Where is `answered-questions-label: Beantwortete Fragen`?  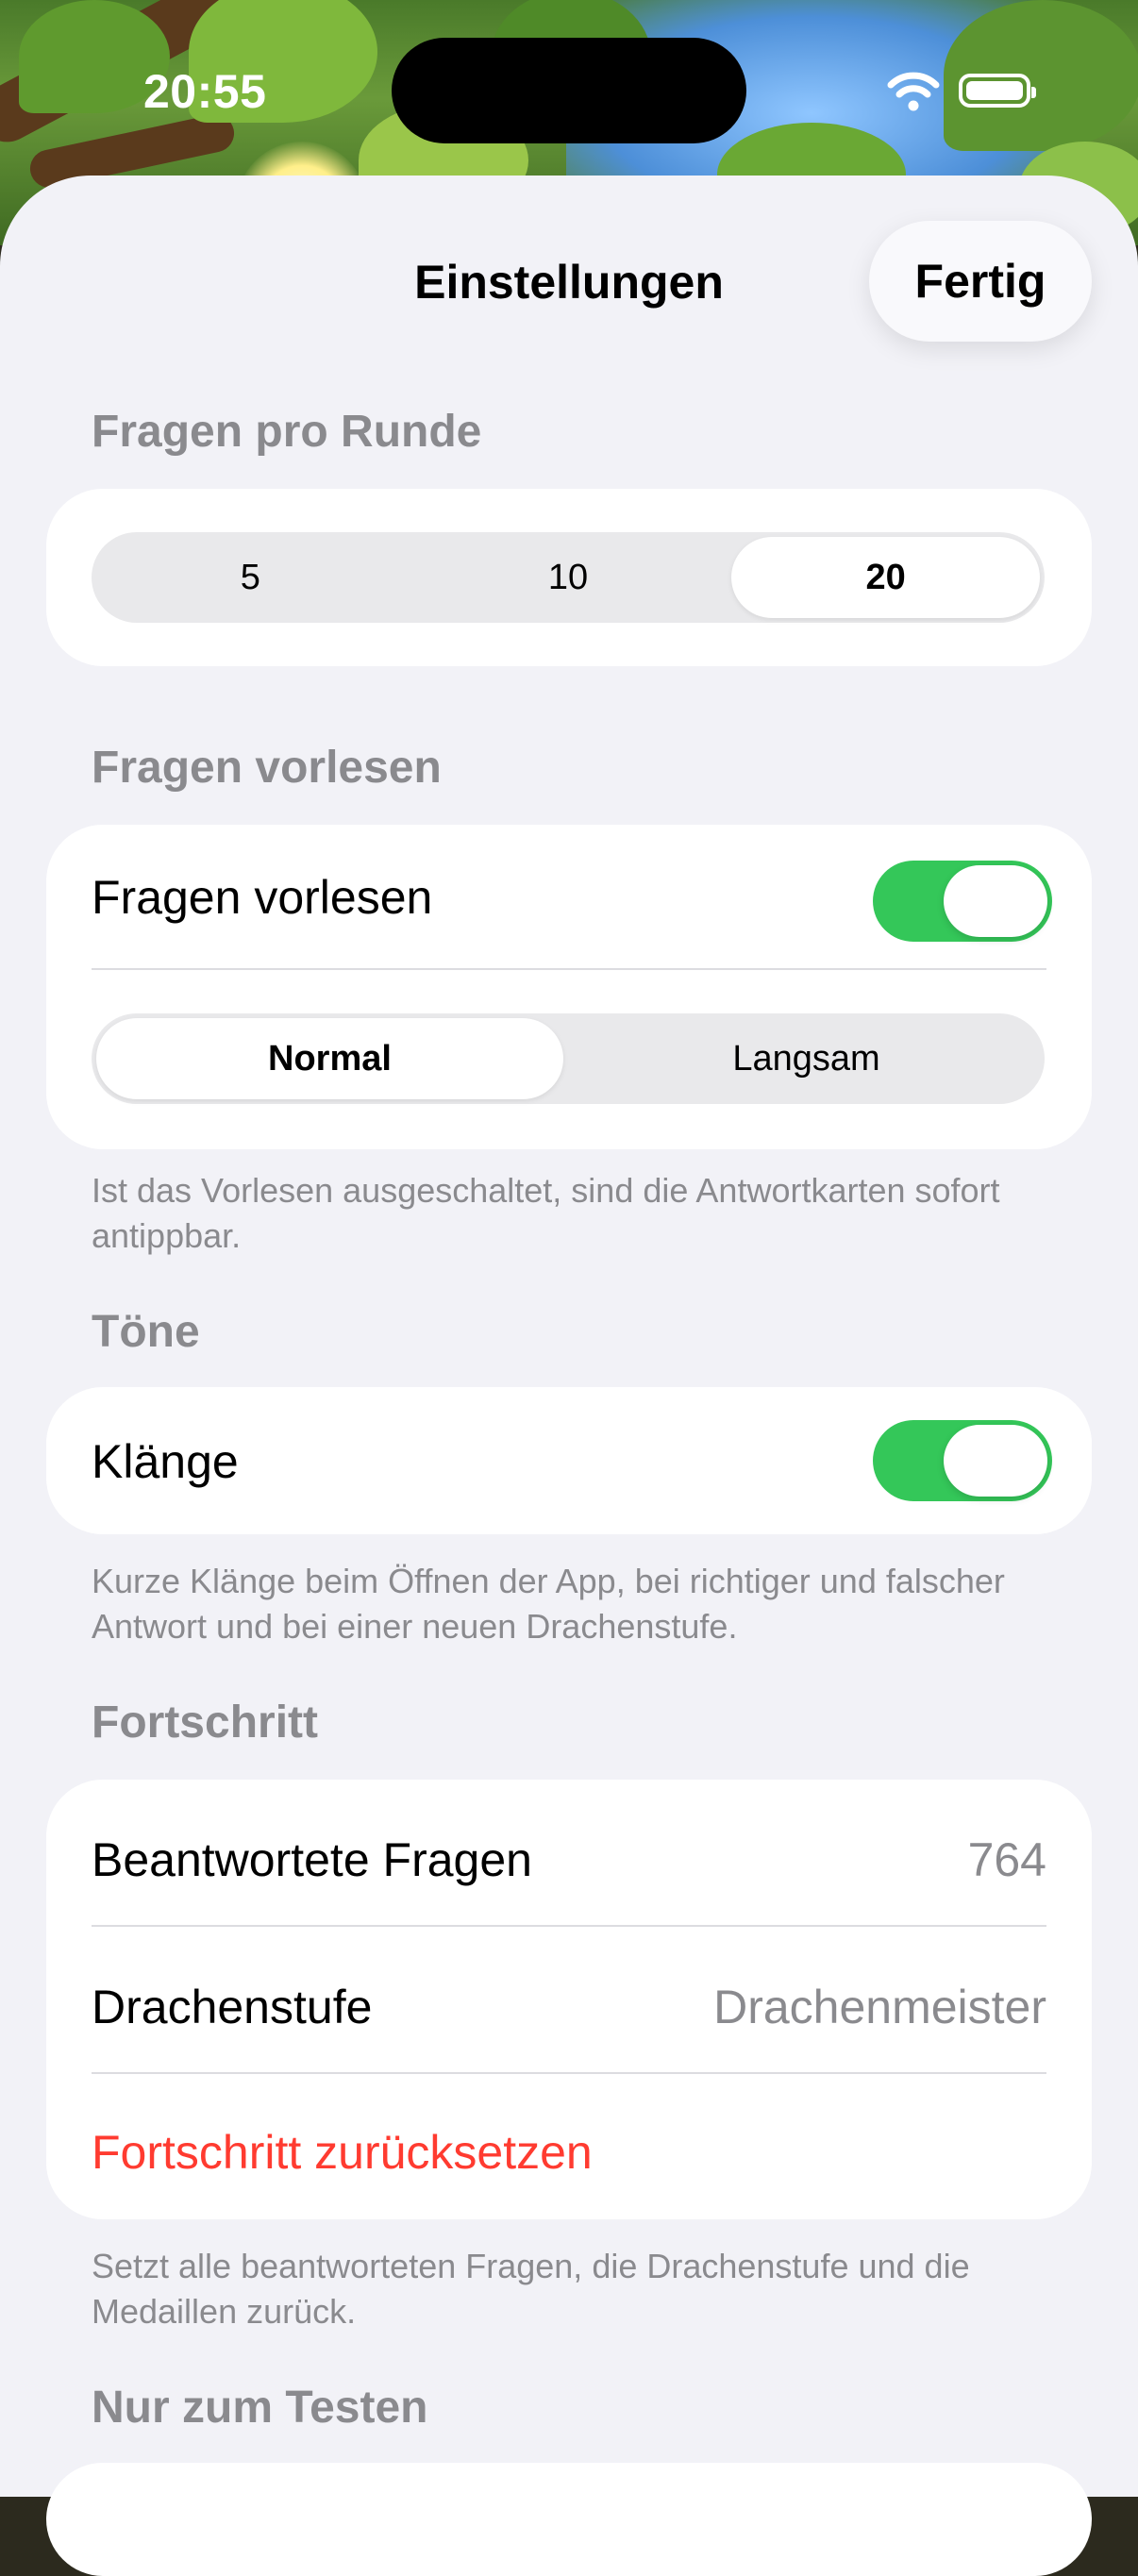 answered-questions-label: Beantwortete Fragen is located at coordinates (312, 1859).